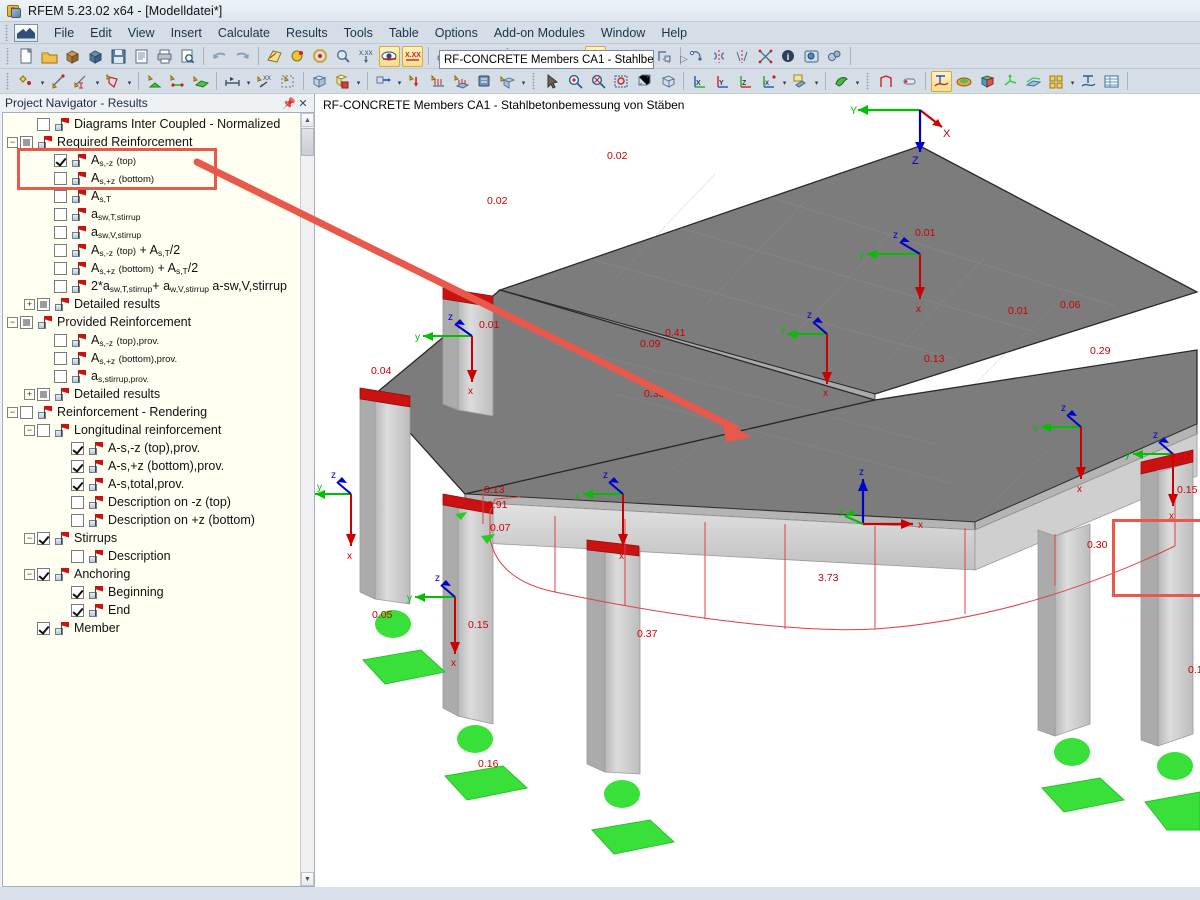  Describe the element at coordinates (613, 657) in the screenshot. I see `column-middle` at that location.